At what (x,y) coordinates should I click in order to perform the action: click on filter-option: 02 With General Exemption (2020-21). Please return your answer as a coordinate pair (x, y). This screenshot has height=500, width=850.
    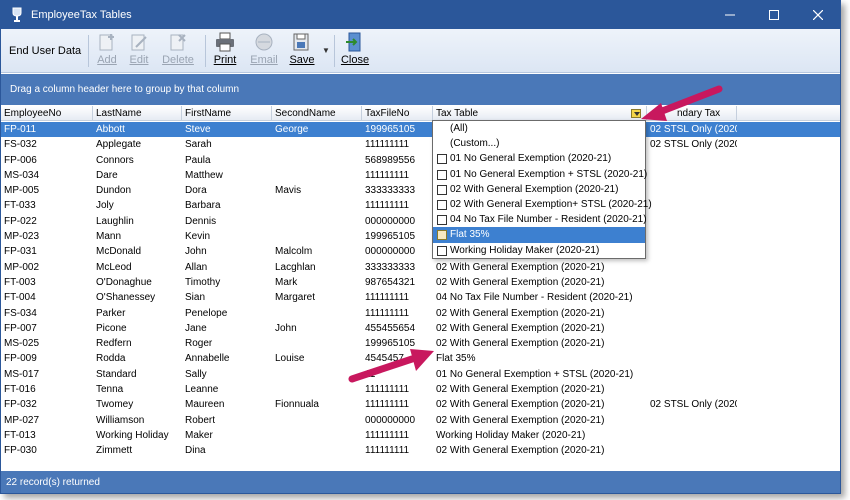
    Looking at the image, I should click on (539, 189).